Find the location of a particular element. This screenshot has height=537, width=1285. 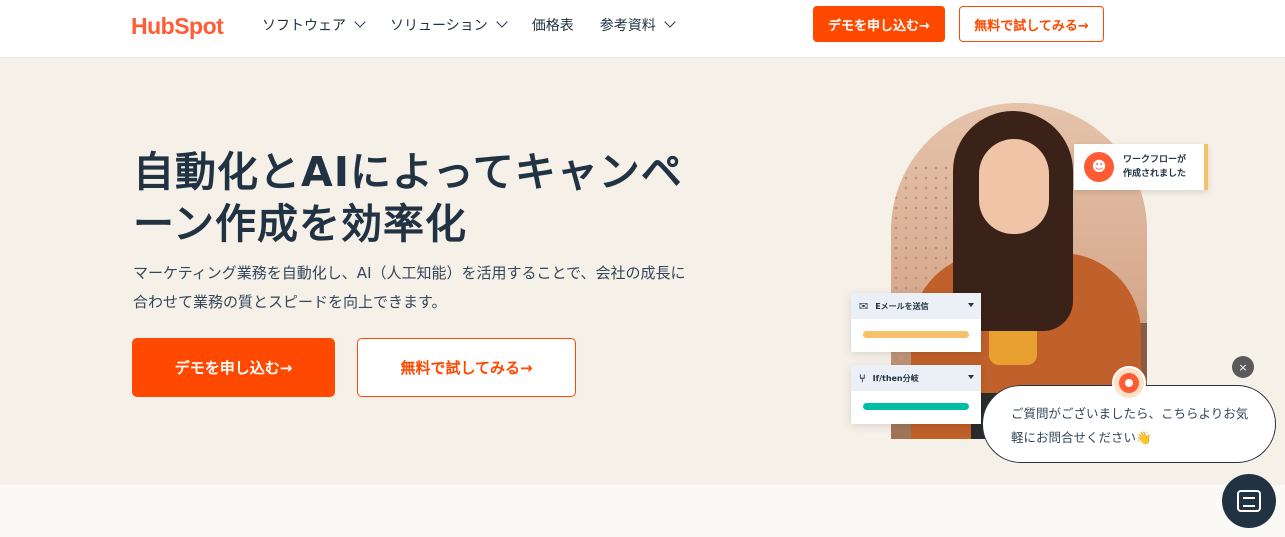

nav-resources: 参考資料 is located at coordinates (637, 25).